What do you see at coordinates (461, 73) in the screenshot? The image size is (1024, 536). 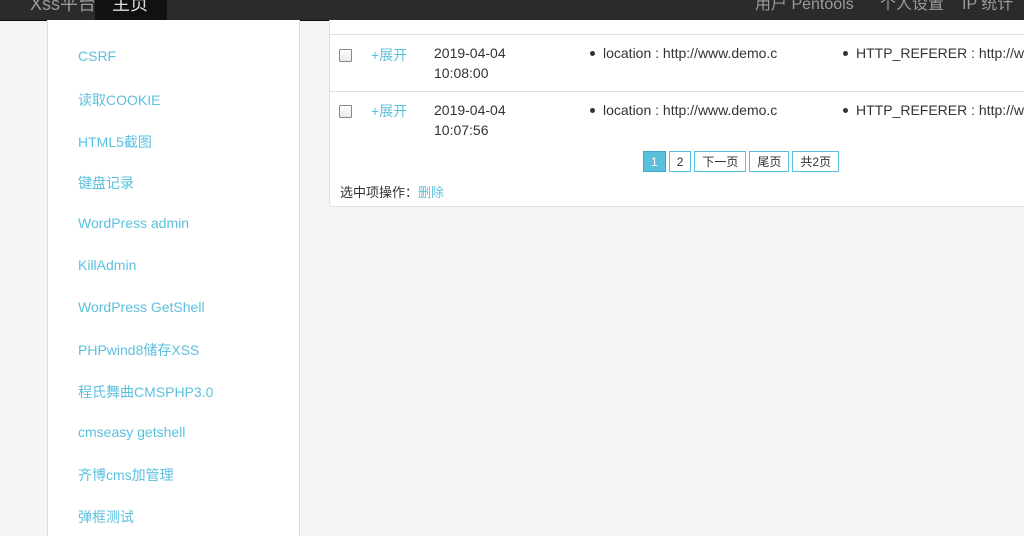 I see `record-clock: 10:08:00` at bounding box center [461, 73].